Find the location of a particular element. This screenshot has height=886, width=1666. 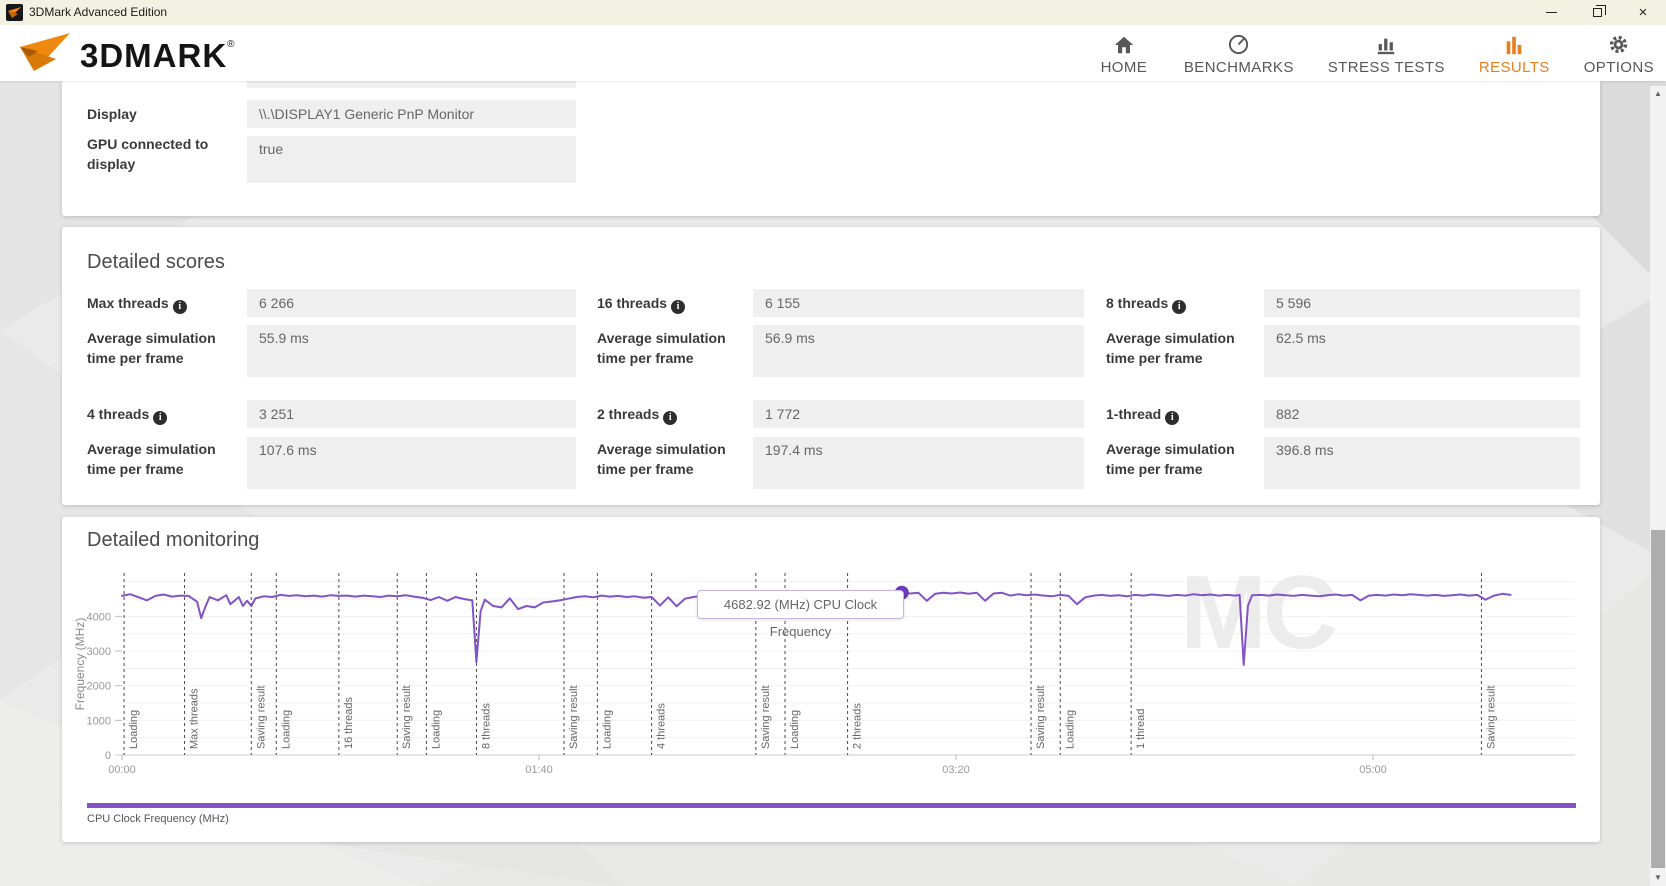

svg-text: 8 threads is located at coordinates (486, 726).